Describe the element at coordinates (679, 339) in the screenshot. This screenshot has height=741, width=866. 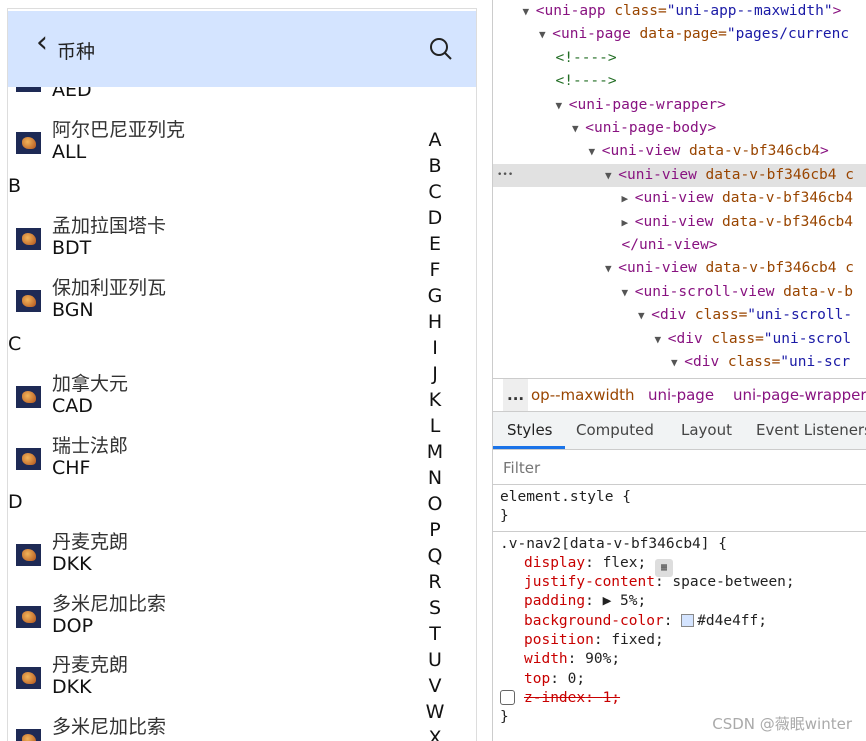
I see `dom-node: ▼ <div class="uni-scrol` at that location.